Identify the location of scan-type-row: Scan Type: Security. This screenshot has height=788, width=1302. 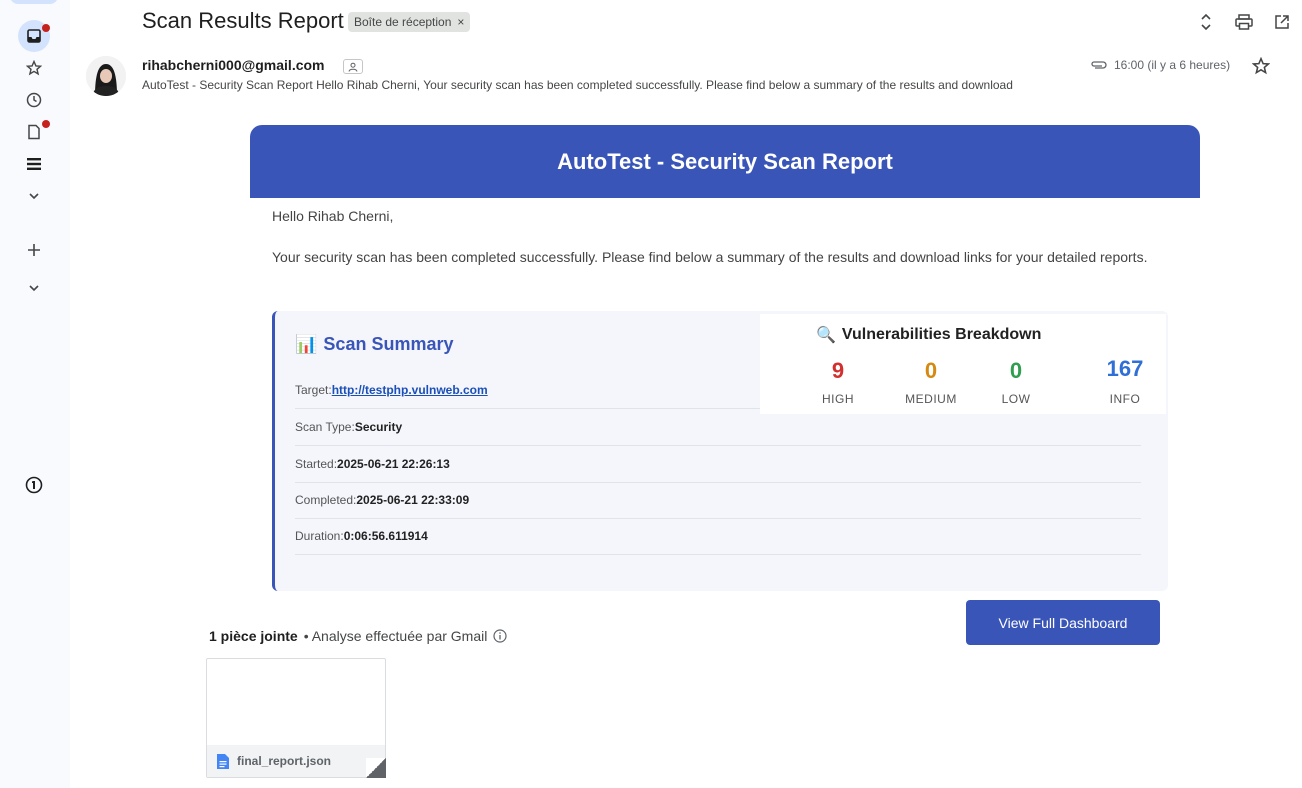
(718, 427).